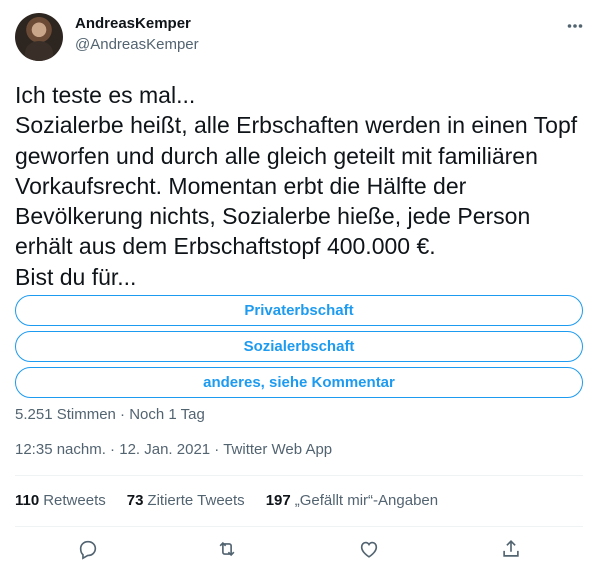 The width and height of the screenshot is (598, 574). I want to click on reply-icon, so click(89, 550).